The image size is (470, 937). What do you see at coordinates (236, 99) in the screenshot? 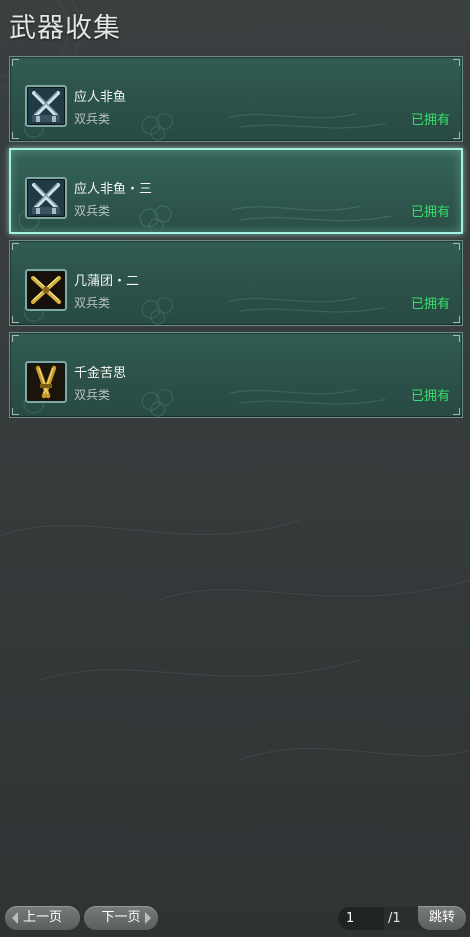
I see `weapon-card: 应人非鱼 双兵类 已拥有` at bounding box center [236, 99].